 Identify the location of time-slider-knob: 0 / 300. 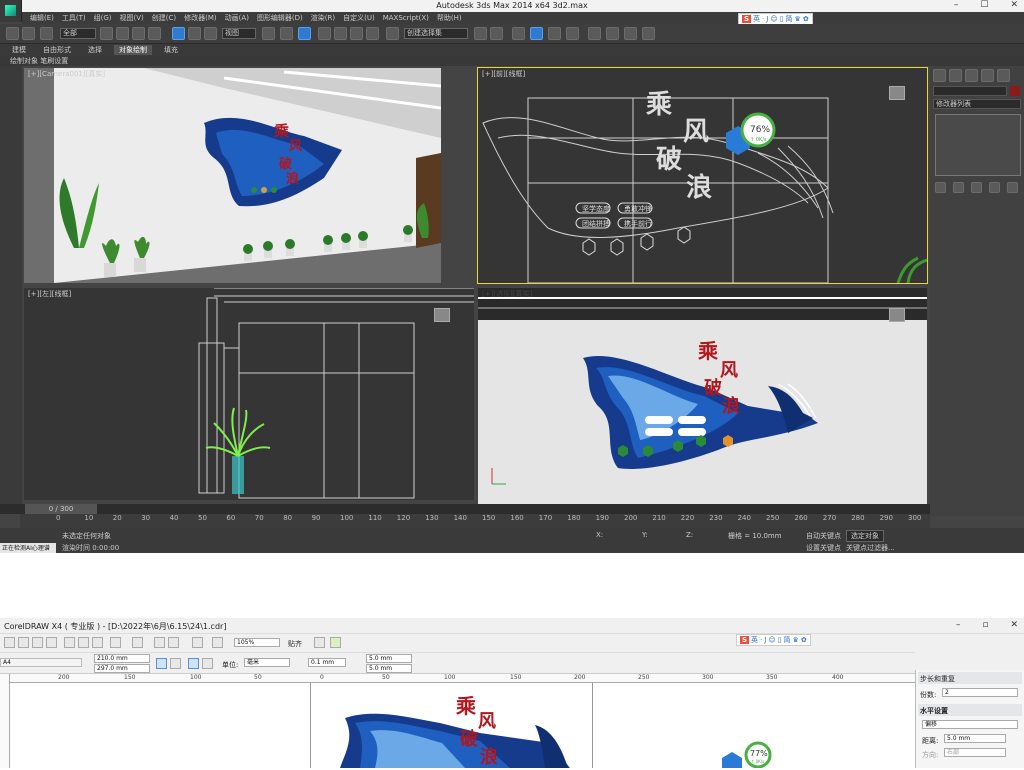
(61, 509).